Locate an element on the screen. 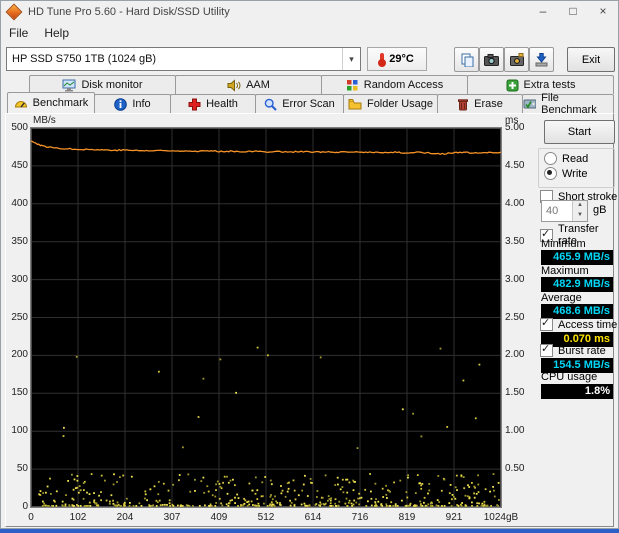 Image resolution: width=619 pixels, height=533 pixels. spinner-down-icon: ▼ is located at coordinates (580, 216).